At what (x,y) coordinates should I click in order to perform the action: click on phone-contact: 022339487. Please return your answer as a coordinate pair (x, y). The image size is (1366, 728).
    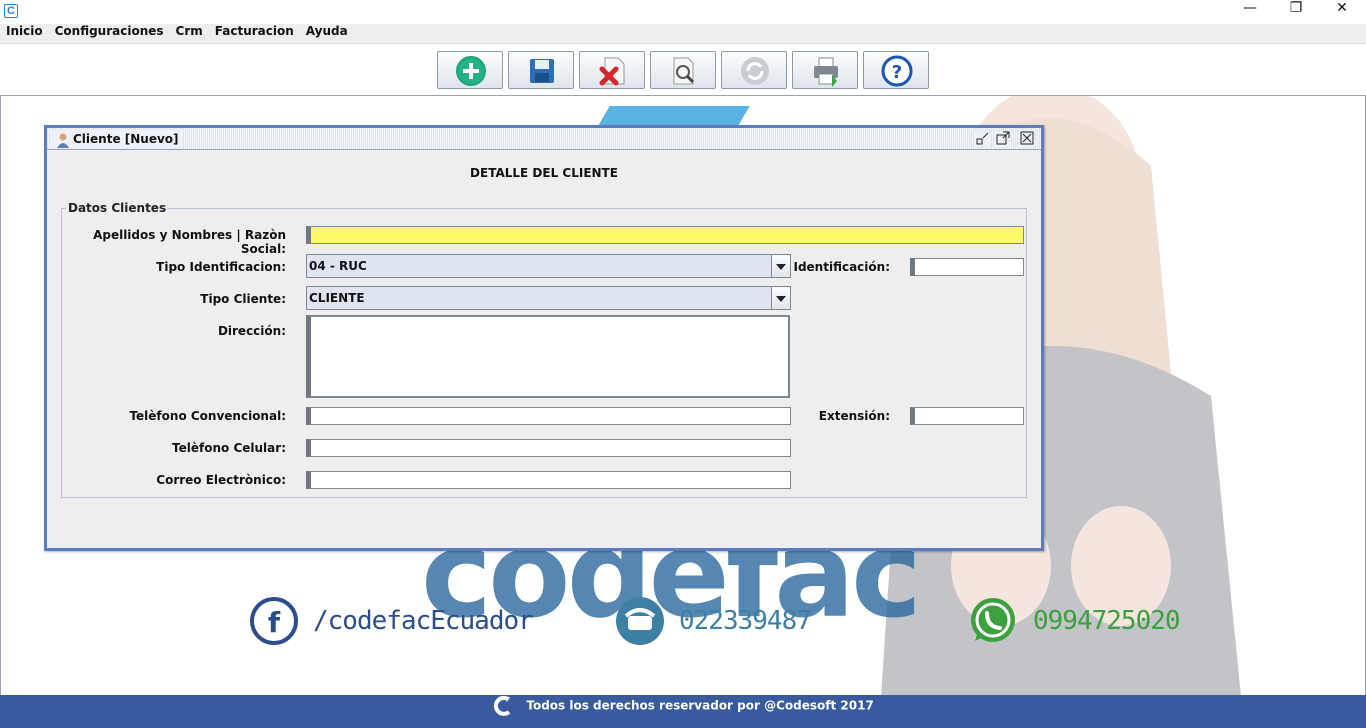
    Looking at the image, I should click on (713, 621).